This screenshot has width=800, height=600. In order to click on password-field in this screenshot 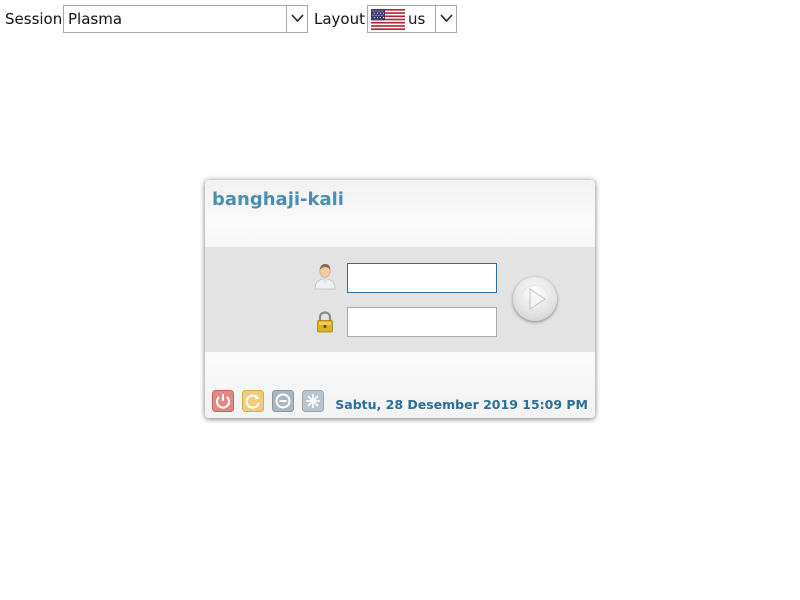, I will do `click(422, 322)`.